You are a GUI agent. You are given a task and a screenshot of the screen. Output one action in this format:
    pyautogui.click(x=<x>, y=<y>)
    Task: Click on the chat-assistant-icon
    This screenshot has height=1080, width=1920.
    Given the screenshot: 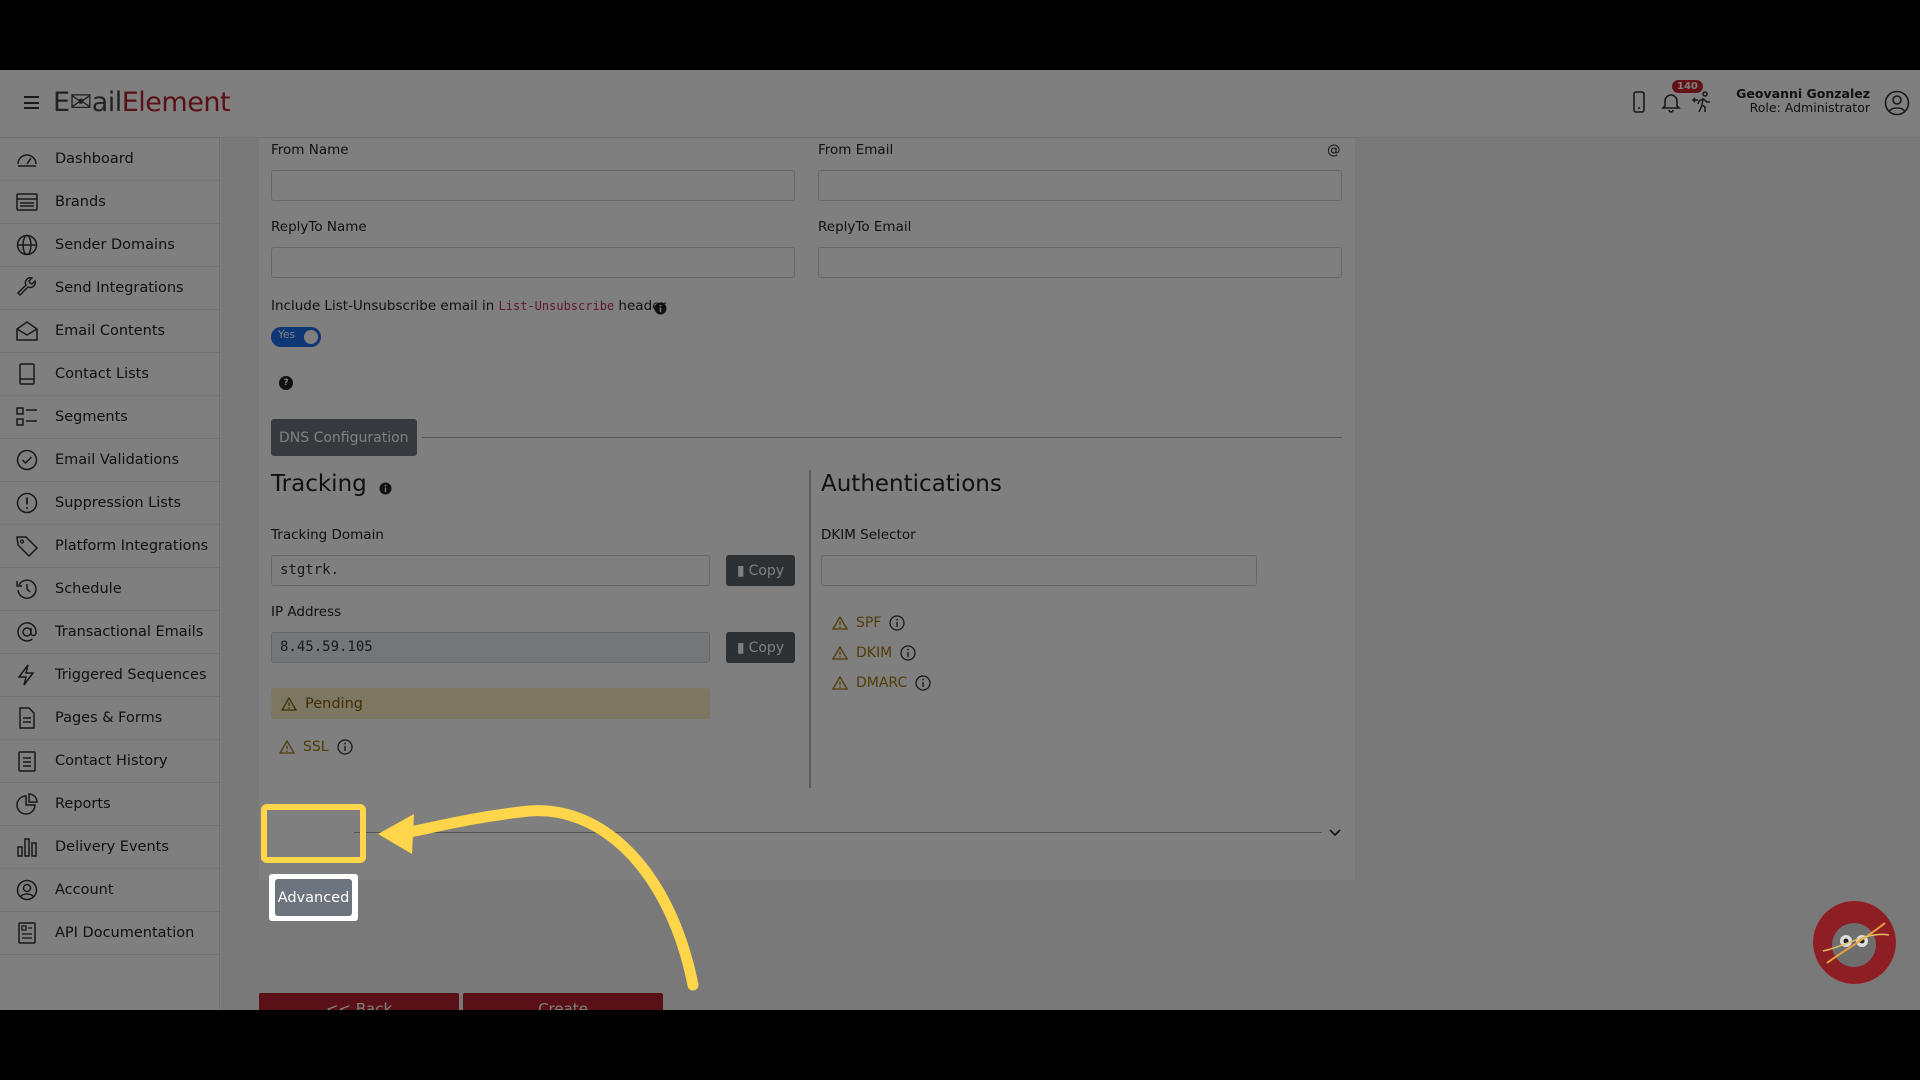 What is the action you would take?
    pyautogui.click(x=1854, y=942)
    